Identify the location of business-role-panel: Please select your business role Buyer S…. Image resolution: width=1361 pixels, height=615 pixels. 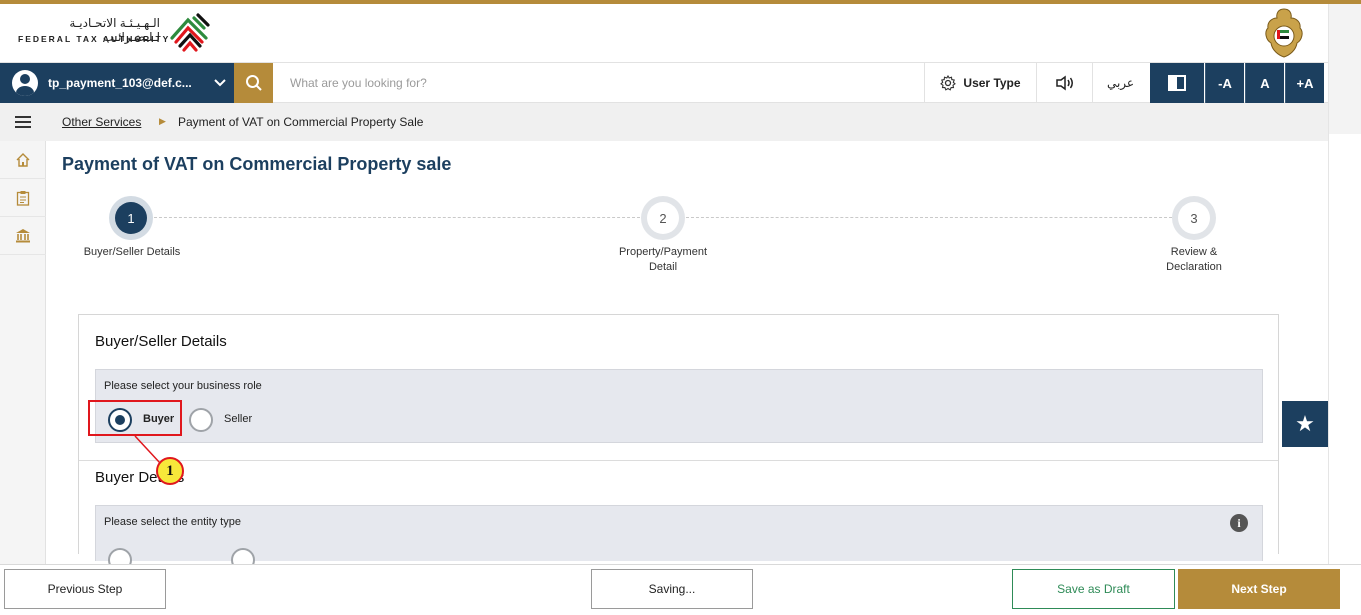
(679, 406).